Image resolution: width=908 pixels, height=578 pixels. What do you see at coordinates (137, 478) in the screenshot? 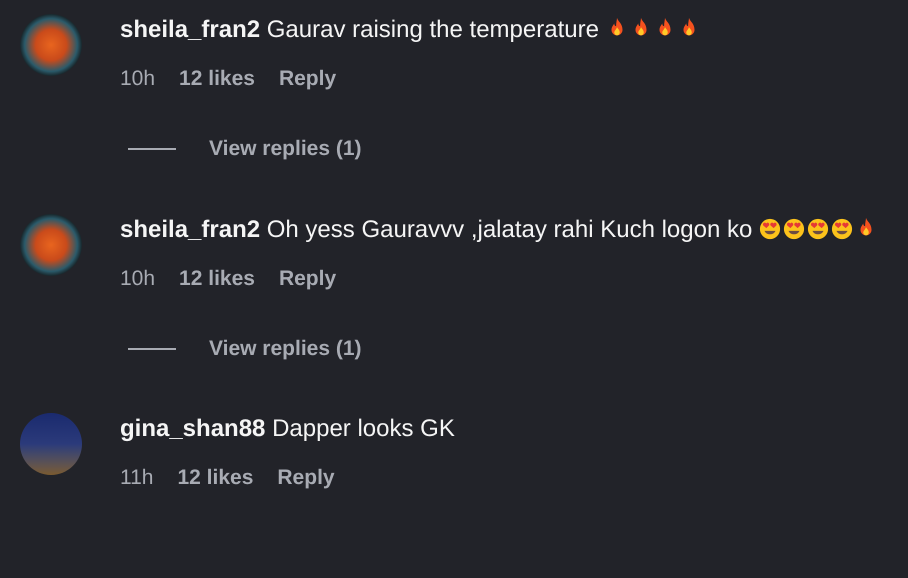
I see `comment-time: 11h` at bounding box center [137, 478].